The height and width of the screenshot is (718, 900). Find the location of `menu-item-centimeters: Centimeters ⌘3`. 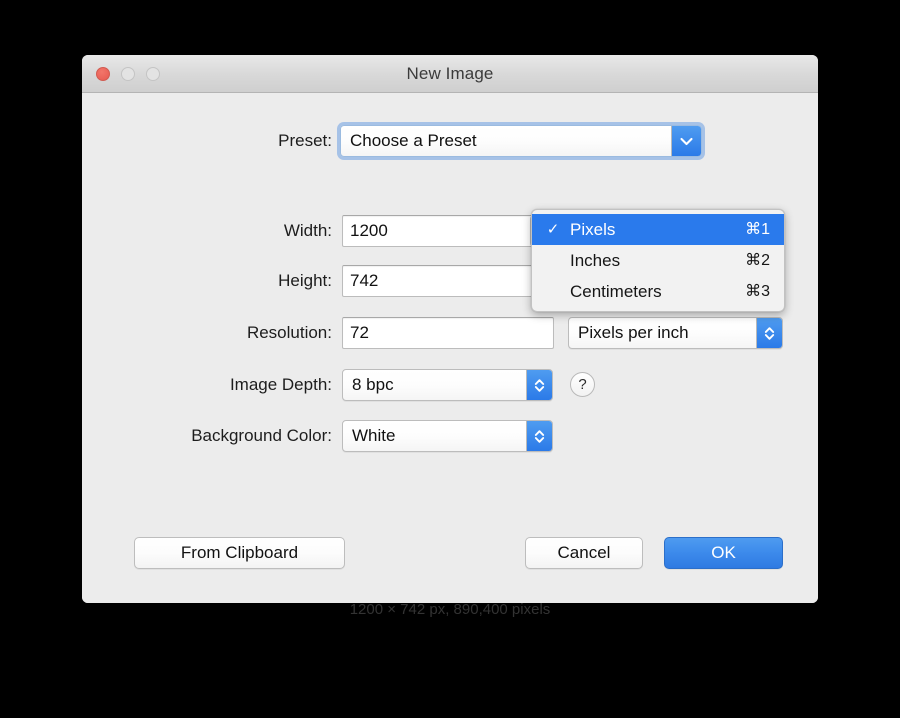

menu-item-centimeters: Centimeters ⌘3 is located at coordinates (658, 291).